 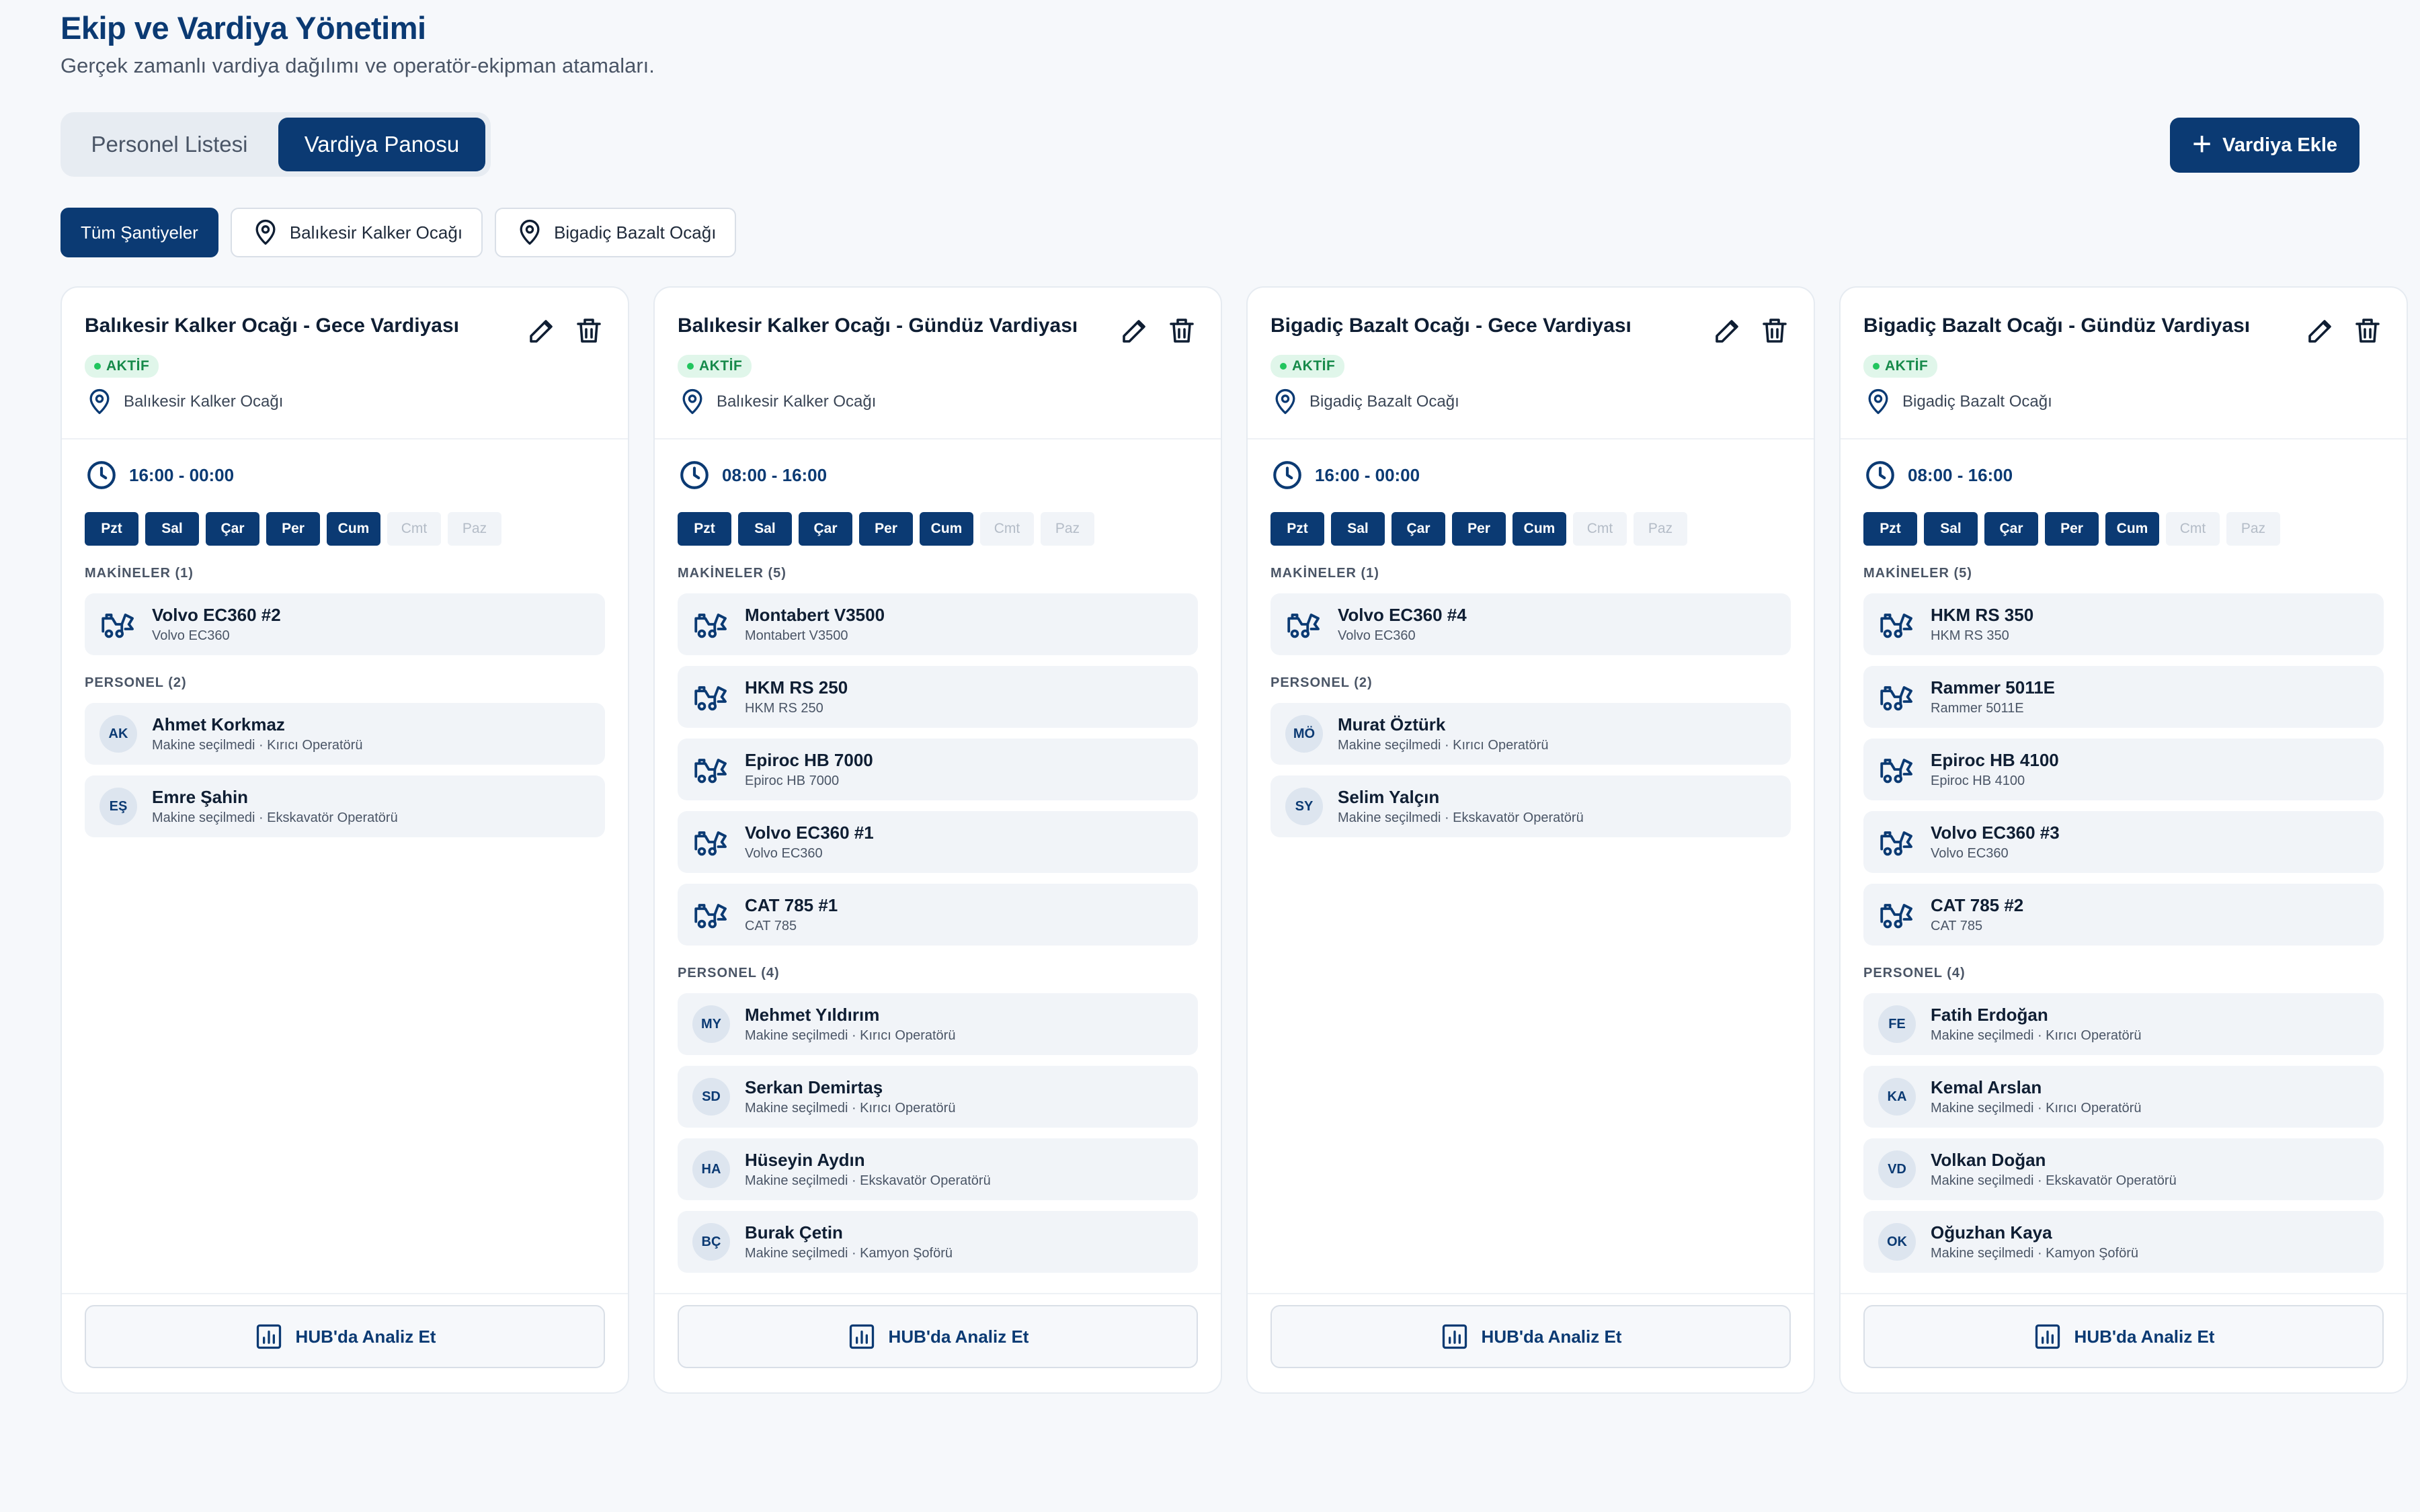 I want to click on machine-item: Volvo EC360 #1 Volvo EC360, so click(x=938, y=842).